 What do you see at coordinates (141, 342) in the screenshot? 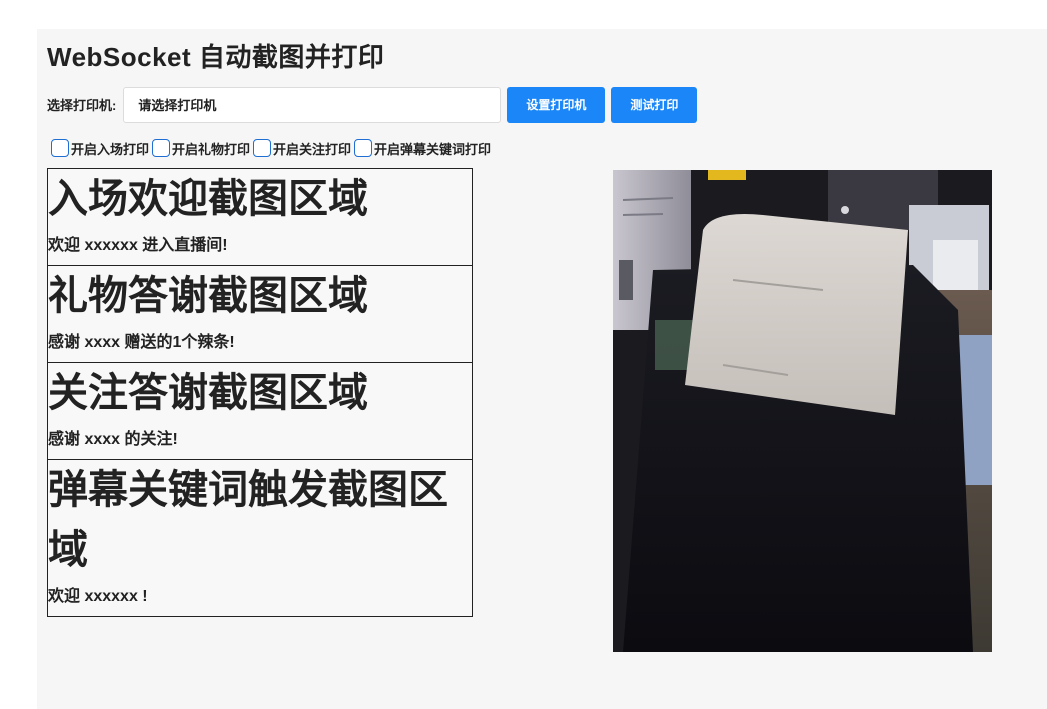
I see `gift-zone-text: 感谢 xxxx 赠送的1个辣条!` at bounding box center [141, 342].